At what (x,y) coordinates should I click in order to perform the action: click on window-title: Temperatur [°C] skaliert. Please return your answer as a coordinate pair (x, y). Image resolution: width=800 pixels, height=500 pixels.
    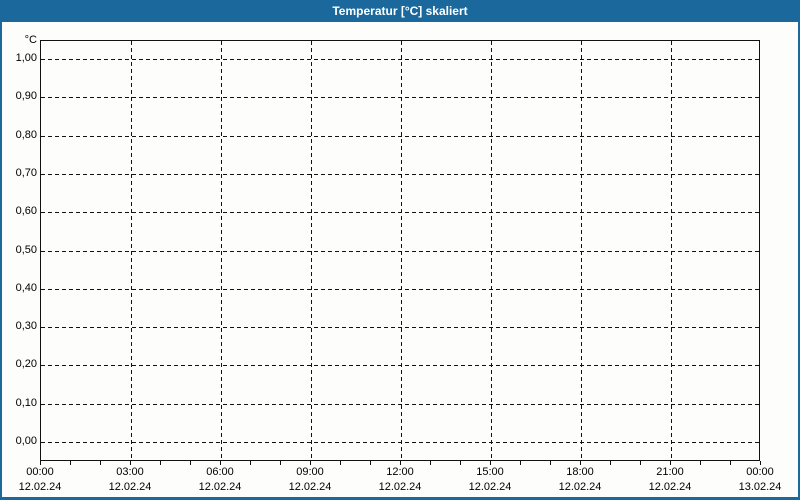
    Looking at the image, I should click on (400, 11).